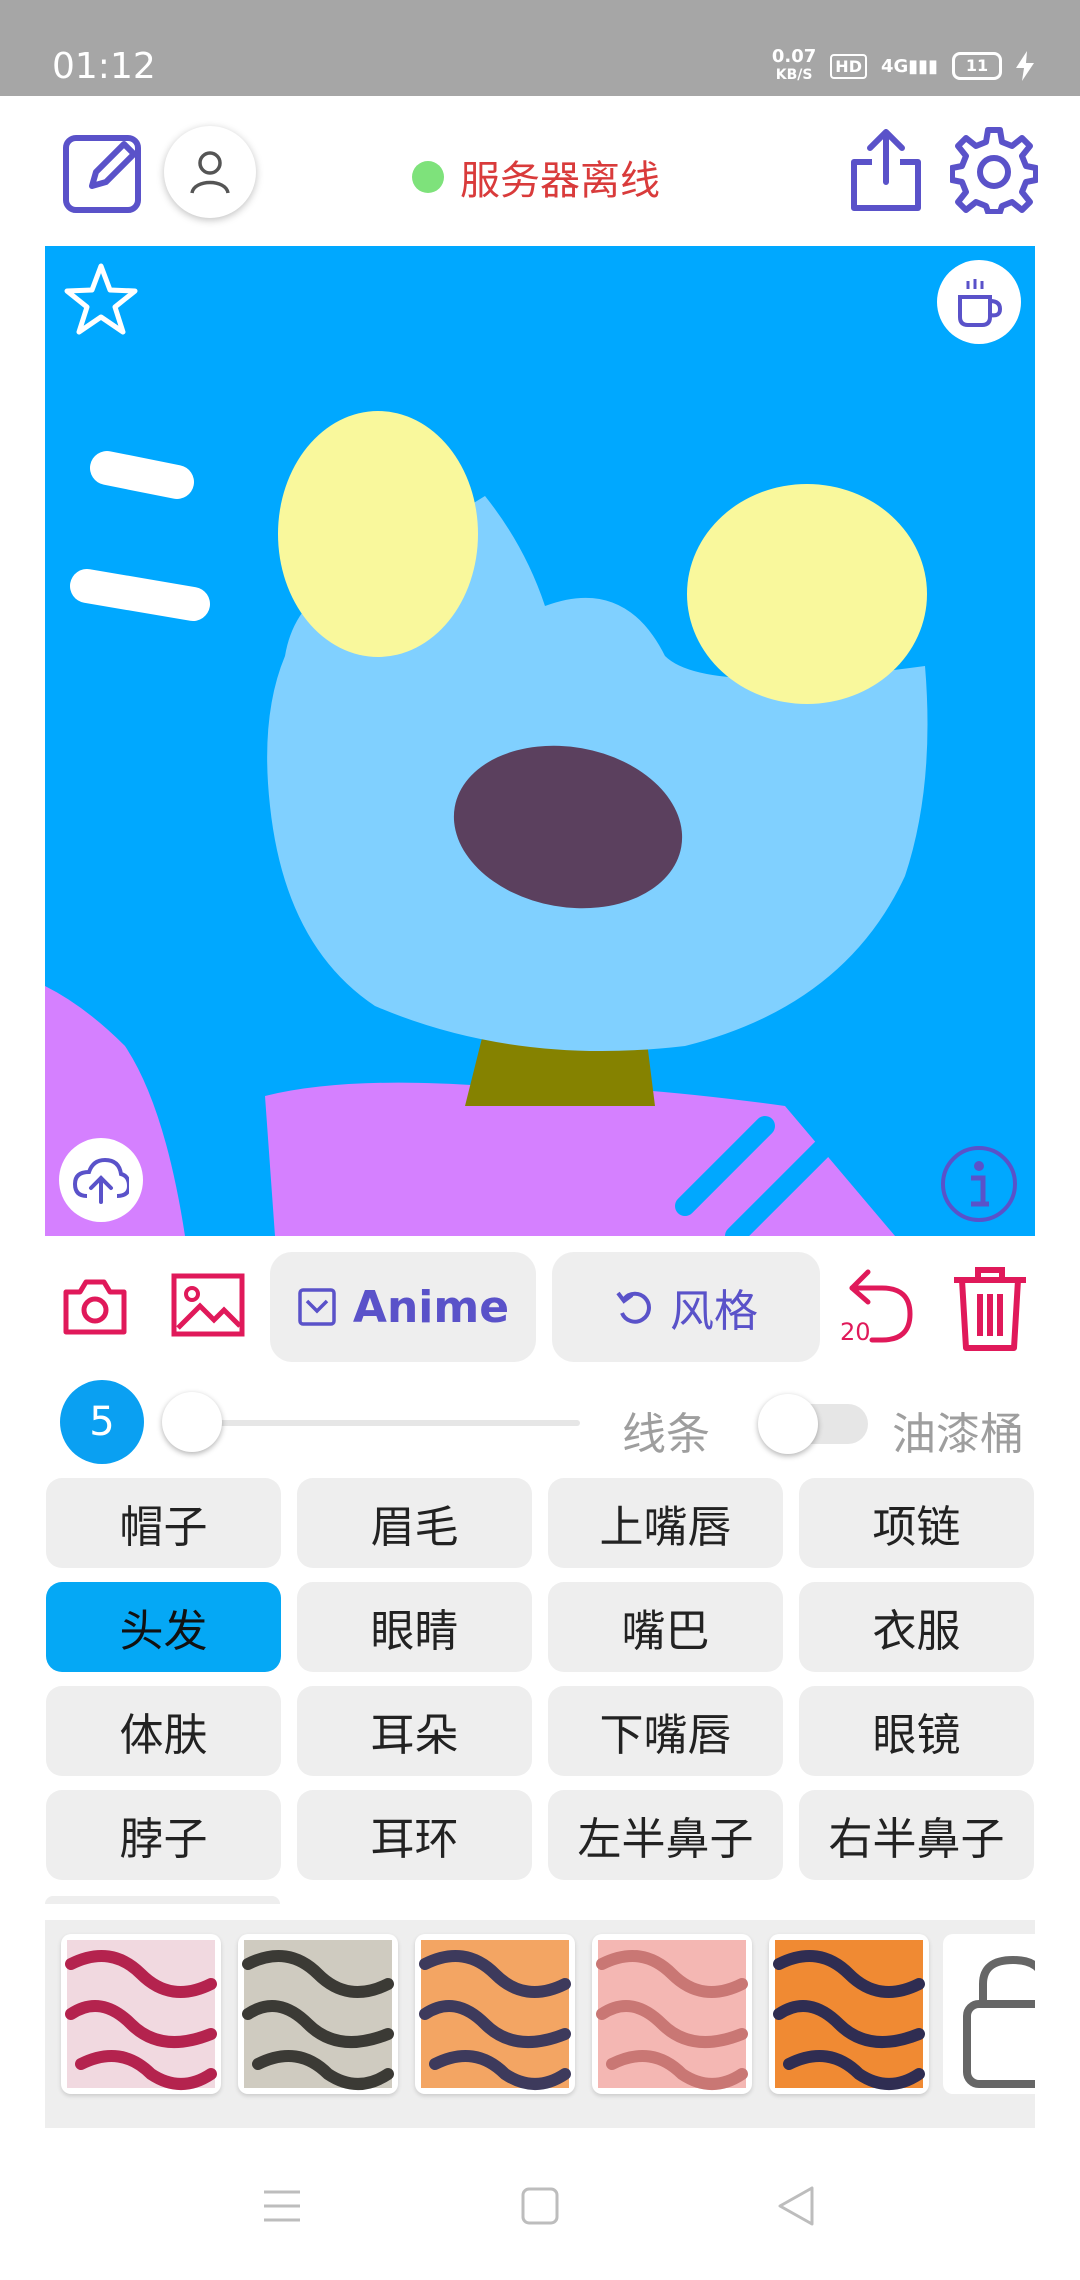 This screenshot has height=2280, width=1080. What do you see at coordinates (633, 1307) in the screenshot?
I see `rotate-icon` at bounding box center [633, 1307].